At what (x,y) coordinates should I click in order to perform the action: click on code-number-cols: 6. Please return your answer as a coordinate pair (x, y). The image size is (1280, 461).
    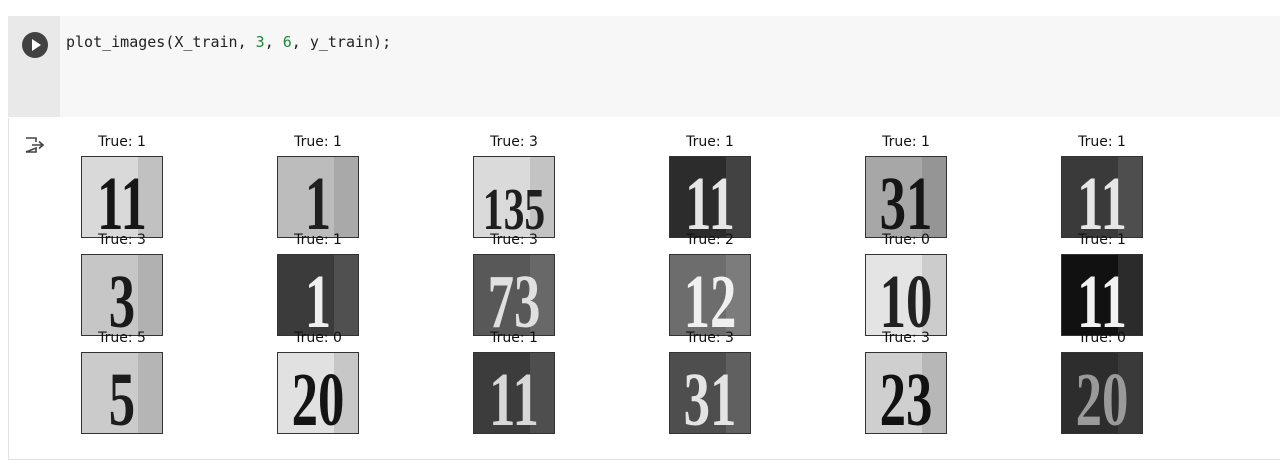
    Looking at the image, I should click on (287, 42).